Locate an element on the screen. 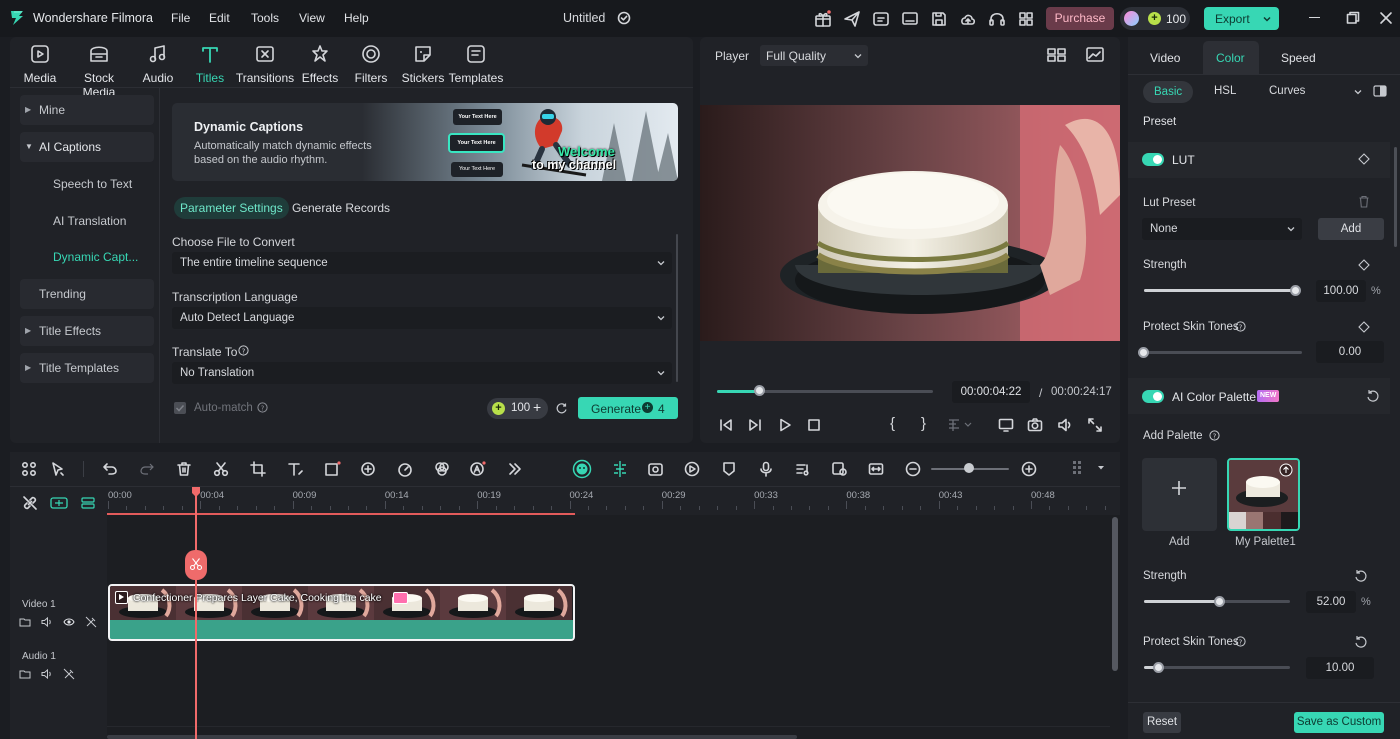  palette-strength-slider-handle is located at coordinates (1219, 601).